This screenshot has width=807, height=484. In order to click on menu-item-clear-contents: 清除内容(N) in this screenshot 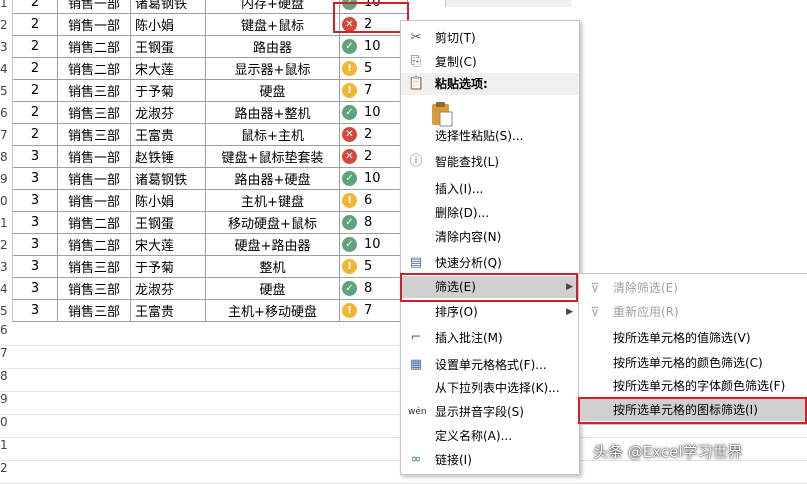, I will do `click(490, 237)`.